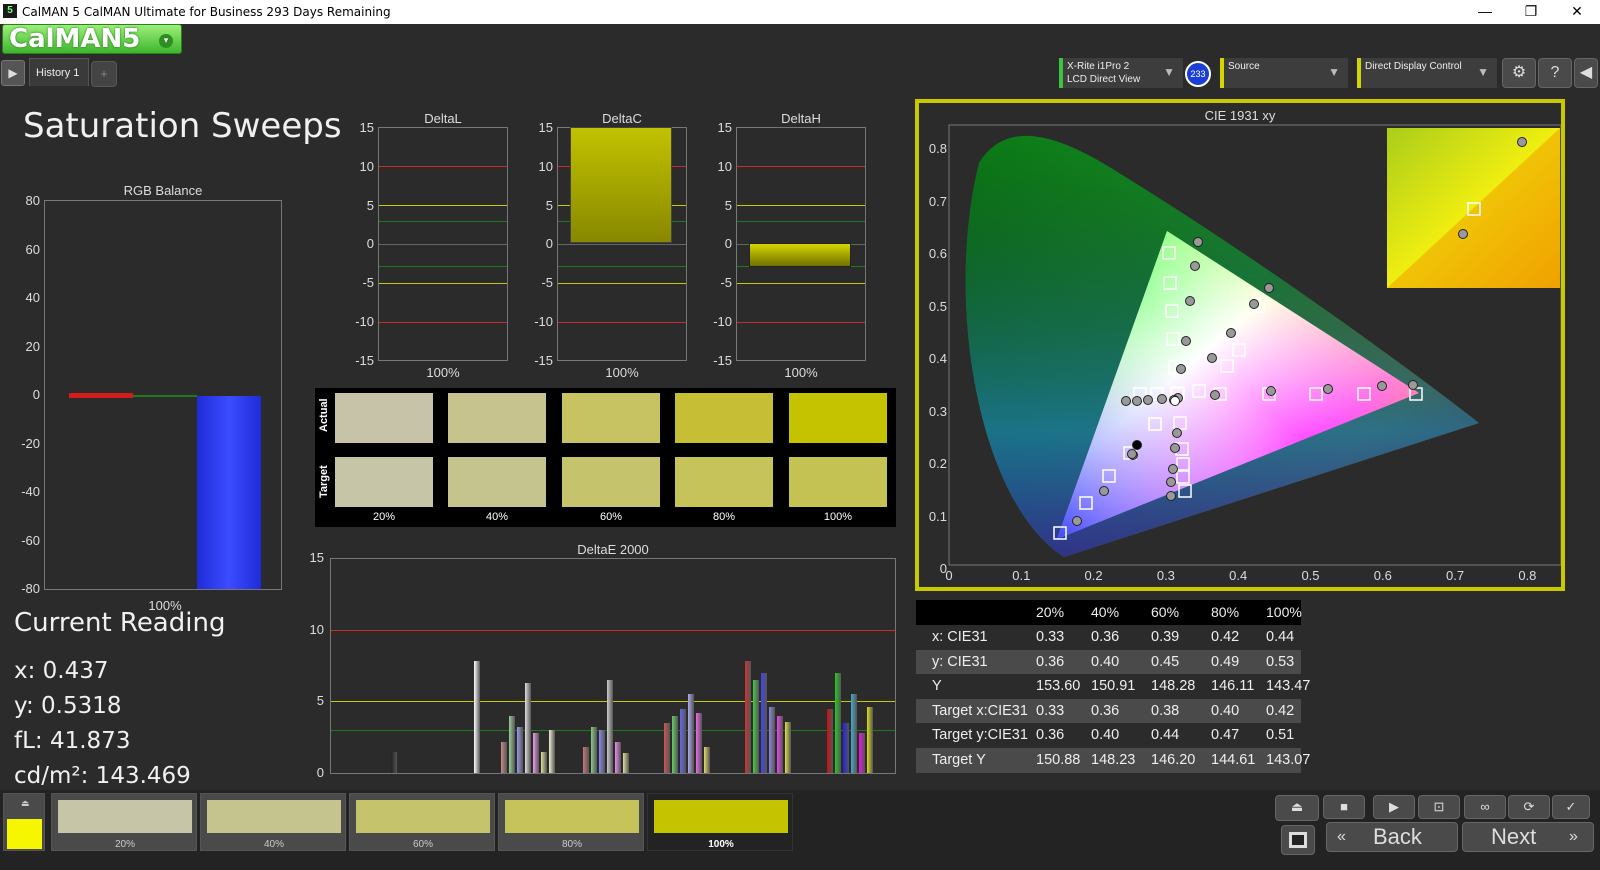 This screenshot has width=1600, height=870. Describe the element at coordinates (1225, 661) in the screenshot. I see `table-cell: 0.49` at that location.